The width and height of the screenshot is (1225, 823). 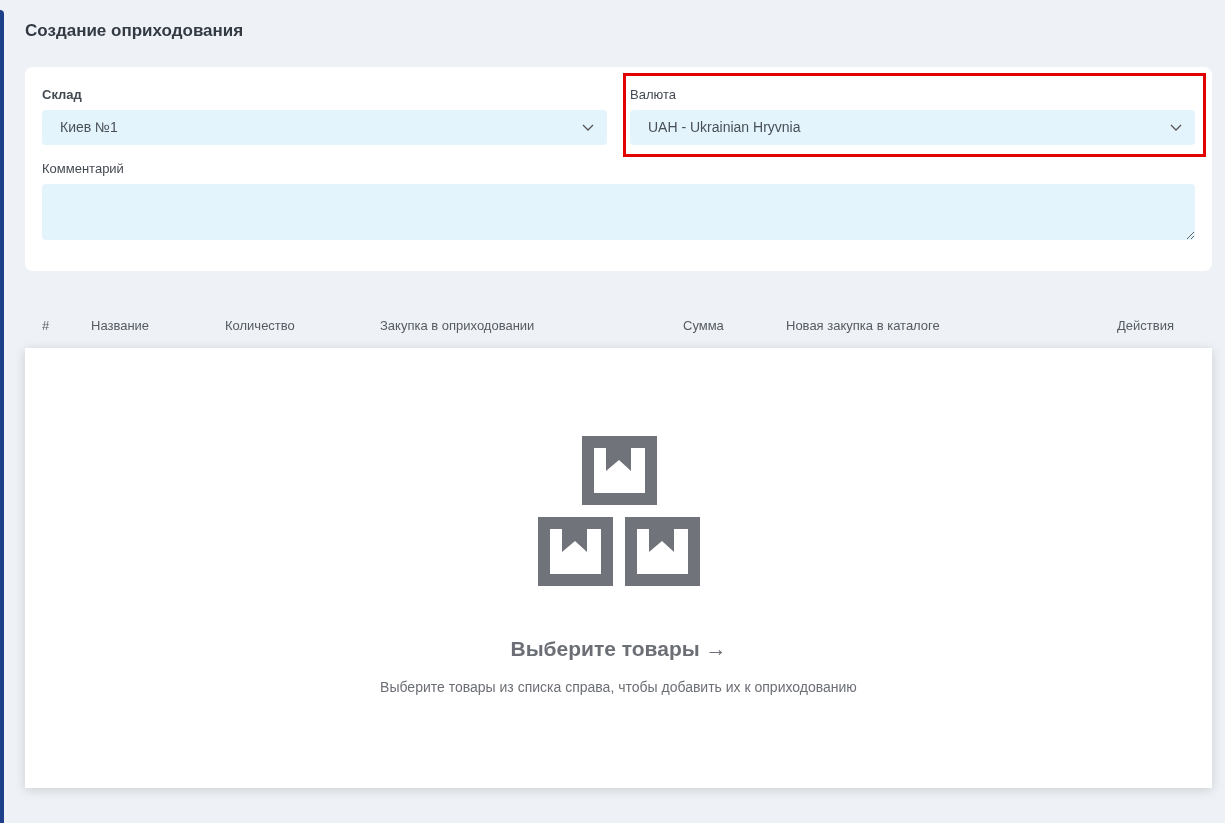 What do you see at coordinates (46, 326) in the screenshot?
I see `column-header: #` at bounding box center [46, 326].